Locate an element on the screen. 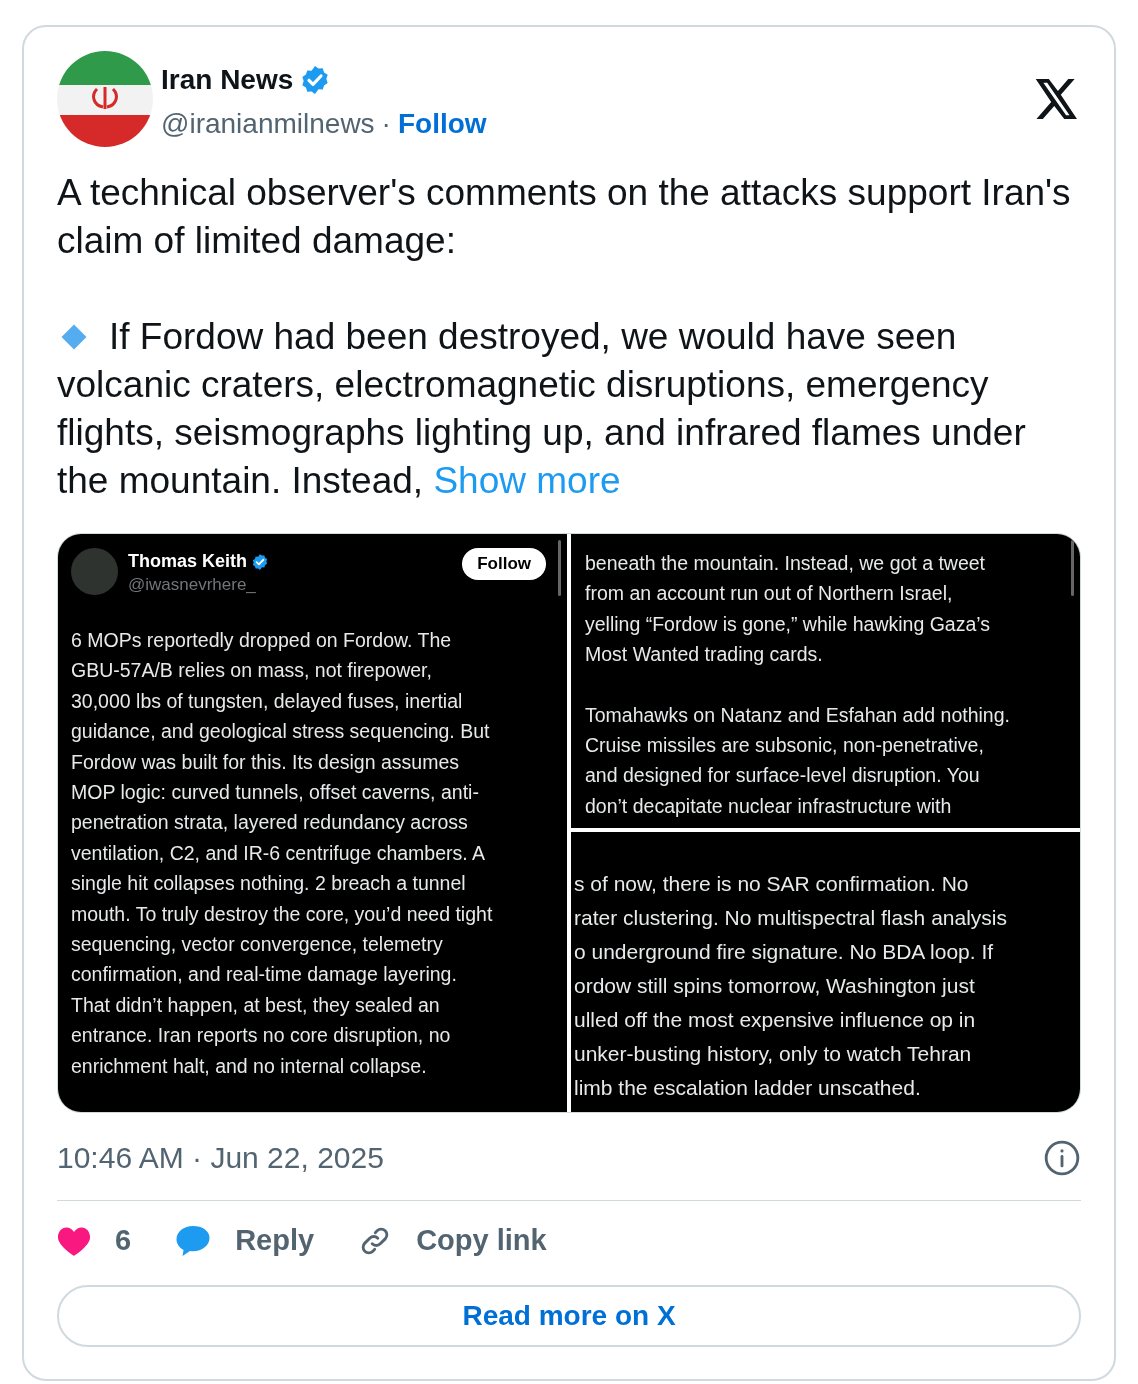 This screenshot has width=1138, height=1384. x-logo-icon is located at coordinates (1057, 99).